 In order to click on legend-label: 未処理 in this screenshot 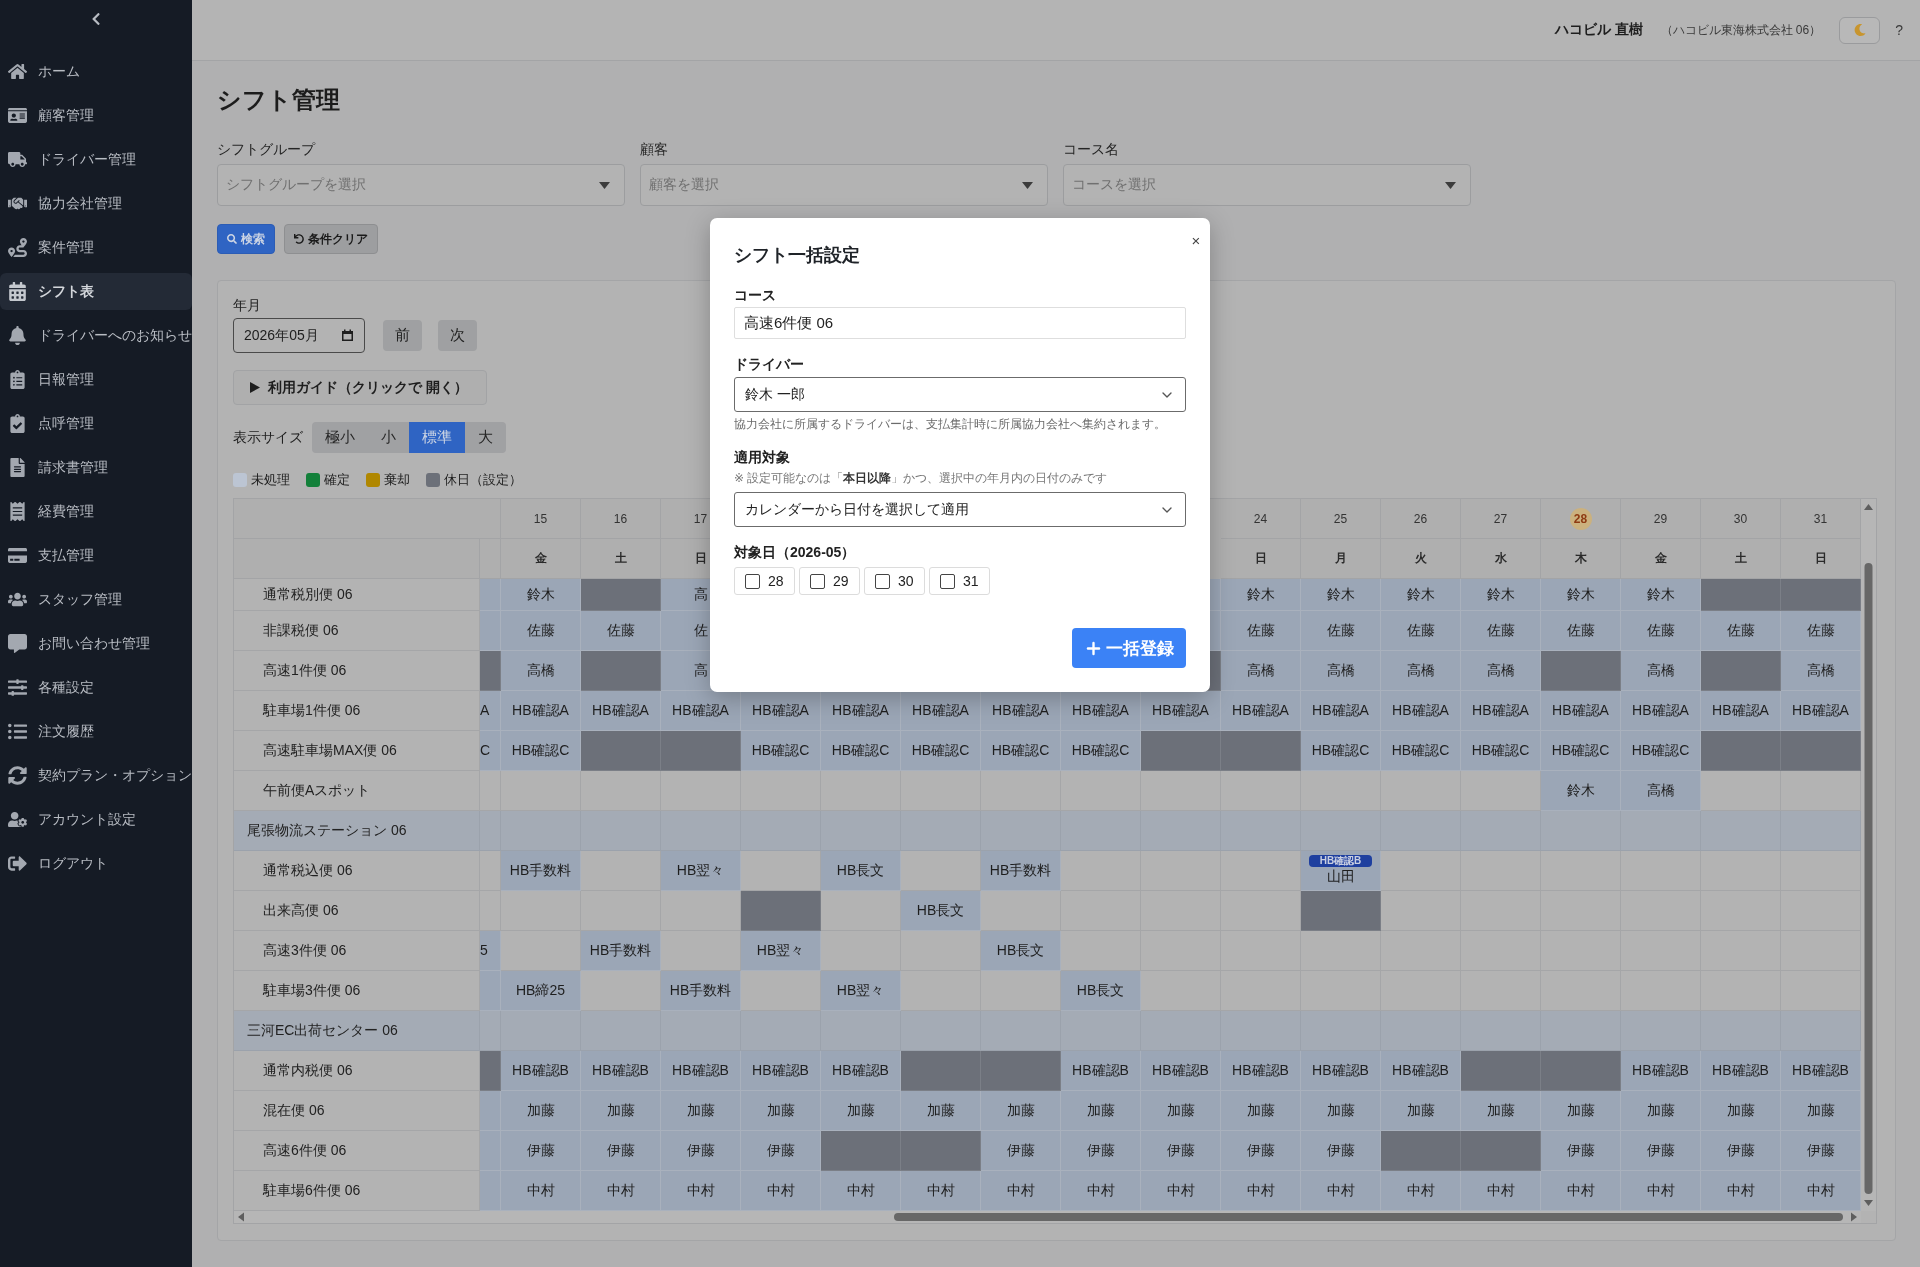, I will do `click(270, 480)`.